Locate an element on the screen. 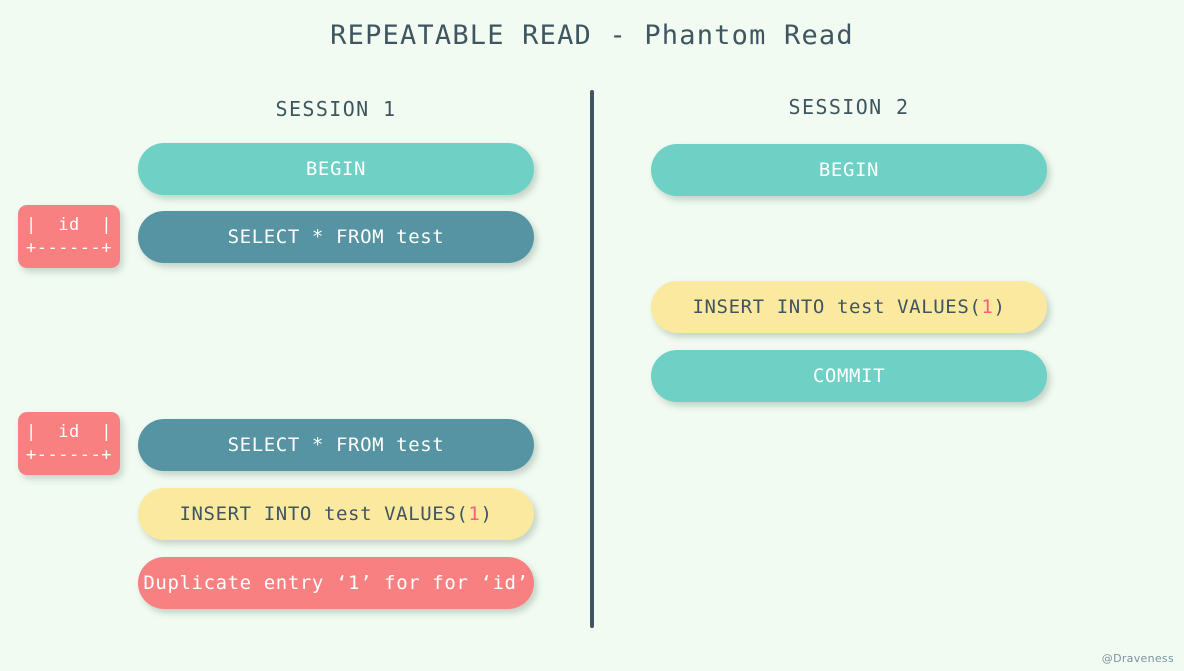  session-2-insert-pill: INSERT INTO test VALUES(1) is located at coordinates (849, 307).